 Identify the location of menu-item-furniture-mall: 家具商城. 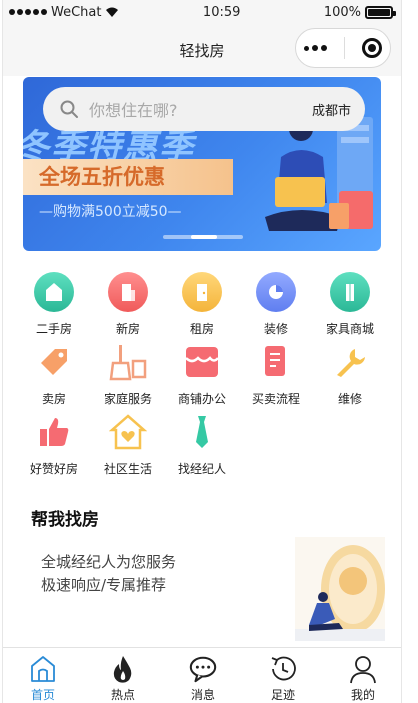
(350, 307).